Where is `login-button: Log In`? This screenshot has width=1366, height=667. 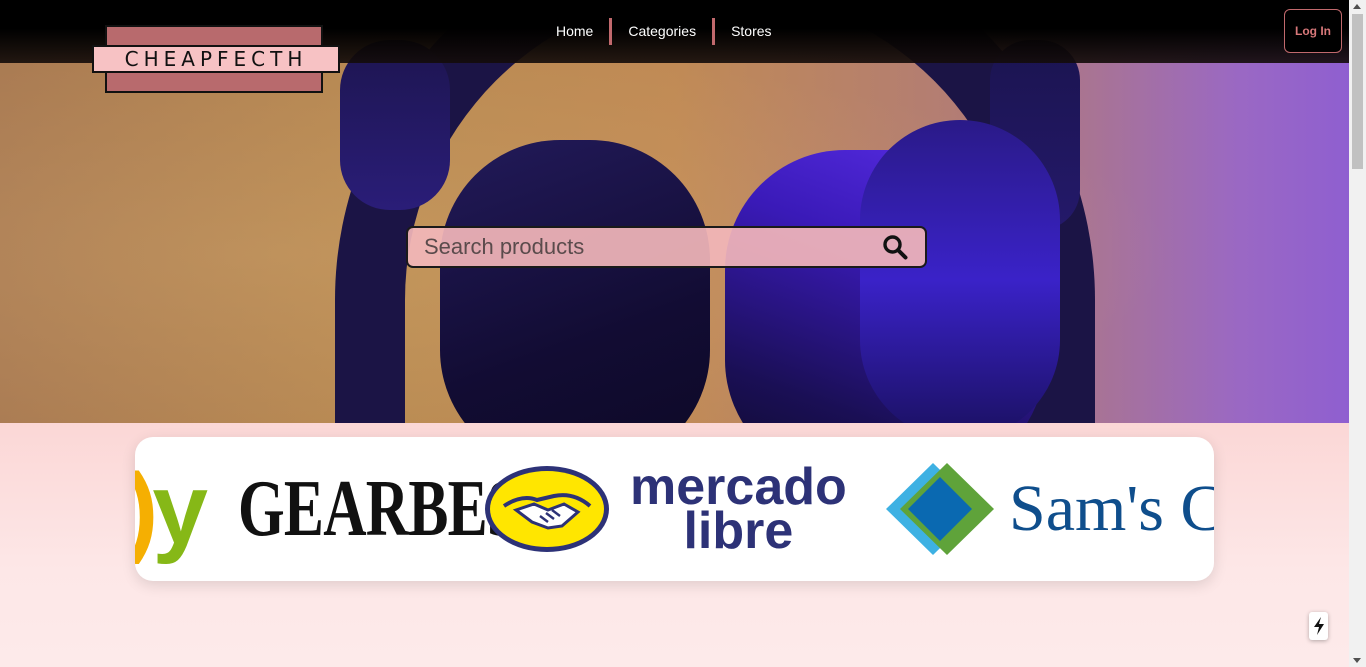
login-button: Log In is located at coordinates (1313, 31).